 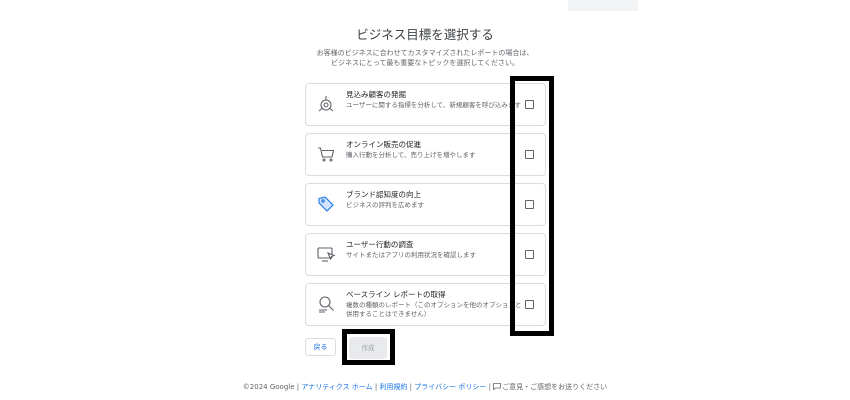 I want to click on footer-link-analytics-home: アナリティクス ホーム, so click(x=336, y=387).